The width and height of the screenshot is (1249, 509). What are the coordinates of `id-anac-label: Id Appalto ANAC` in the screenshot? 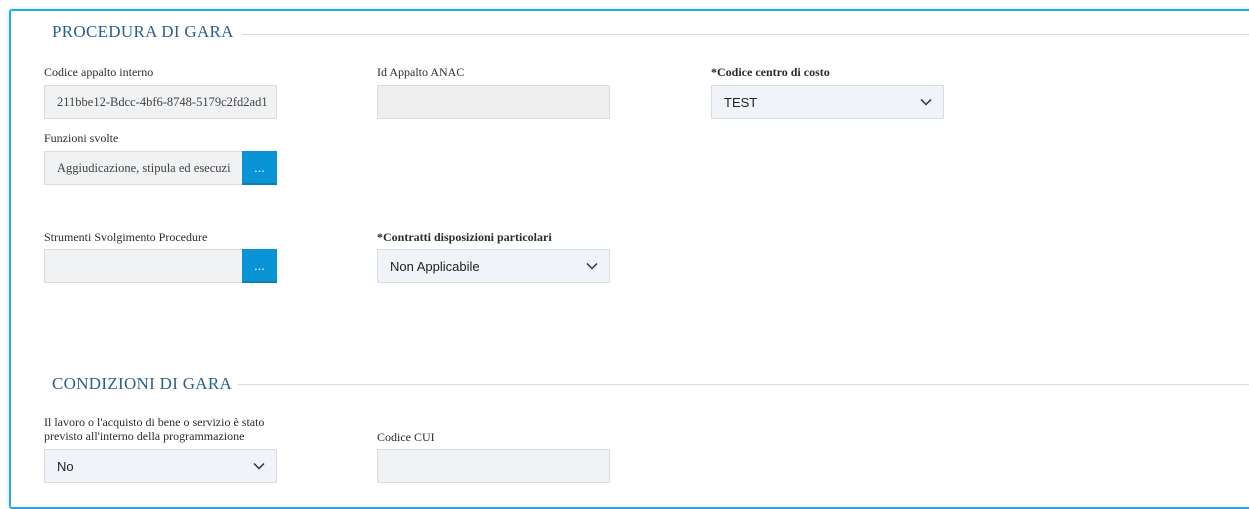 It's located at (421, 72).